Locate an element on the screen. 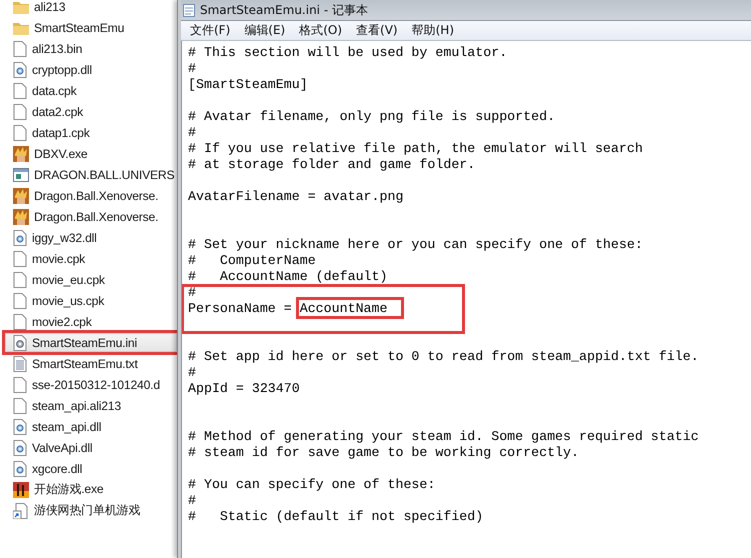 The image size is (751, 558). menu-item: 格式(O) is located at coordinates (320, 30).